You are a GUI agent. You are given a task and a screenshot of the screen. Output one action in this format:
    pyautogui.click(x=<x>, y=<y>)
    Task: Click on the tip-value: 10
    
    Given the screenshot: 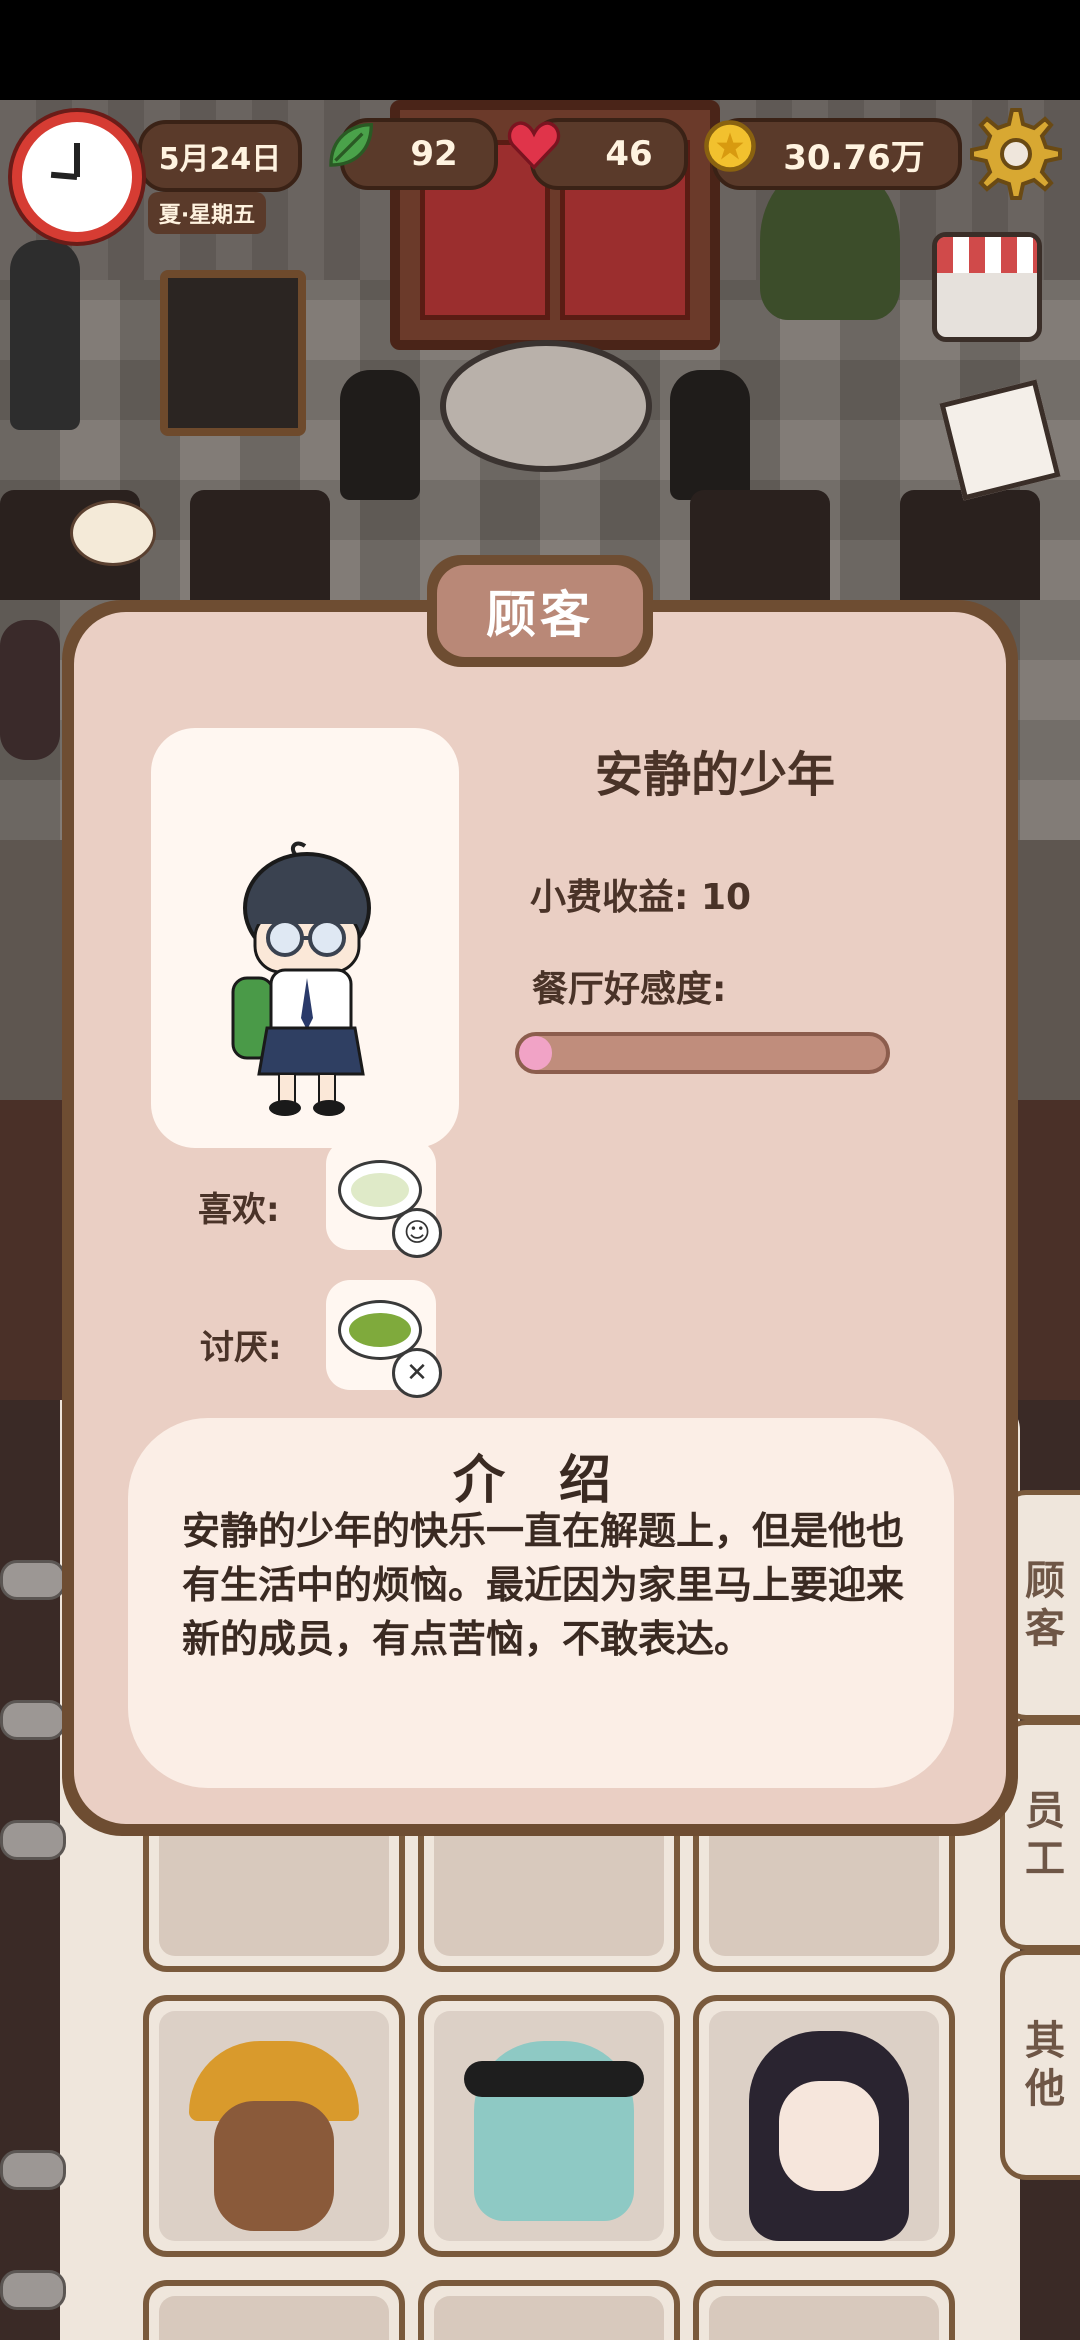 What is the action you would take?
    pyautogui.click(x=726, y=897)
    